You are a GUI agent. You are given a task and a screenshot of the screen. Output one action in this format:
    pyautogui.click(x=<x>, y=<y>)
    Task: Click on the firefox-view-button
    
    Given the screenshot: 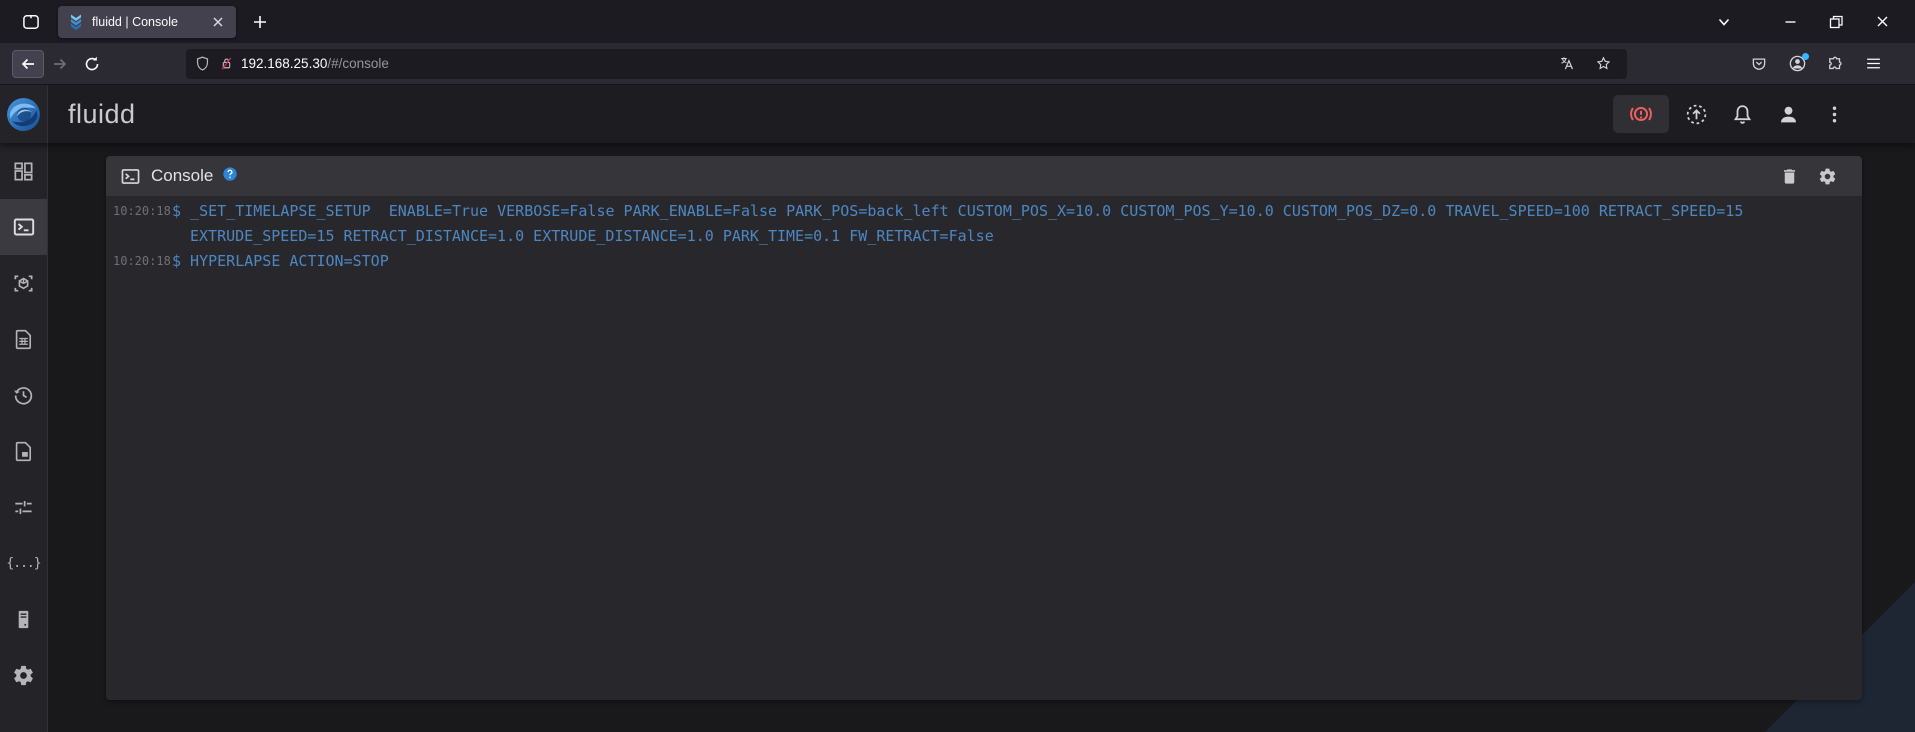 What is the action you would take?
    pyautogui.click(x=31, y=22)
    